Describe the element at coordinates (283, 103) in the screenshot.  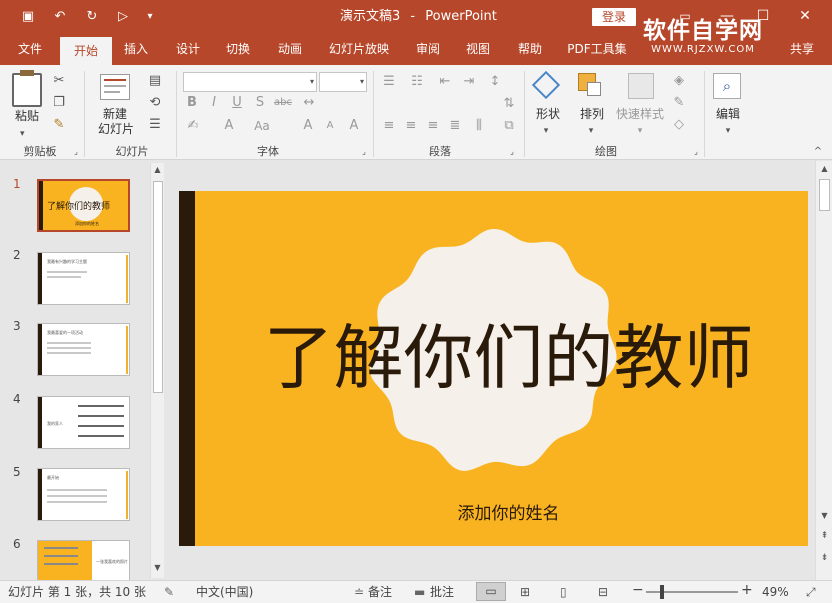
I see `strikethrough-icon: abc` at that location.